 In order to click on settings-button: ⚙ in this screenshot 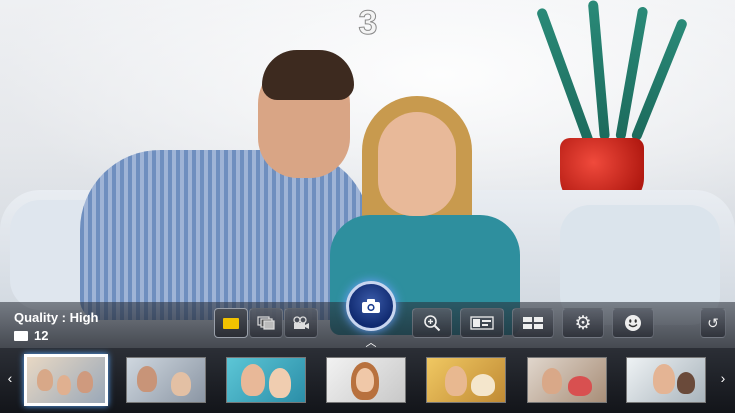, I will do `click(583, 323)`.